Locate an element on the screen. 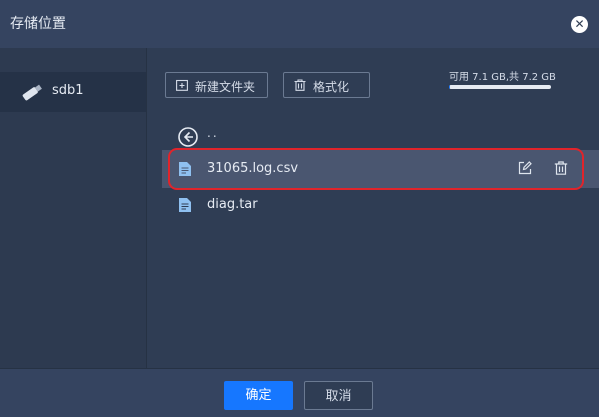 This screenshot has width=599, height=417. new-folder-label: 新建文件夹 is located at coordinates (225, 87).